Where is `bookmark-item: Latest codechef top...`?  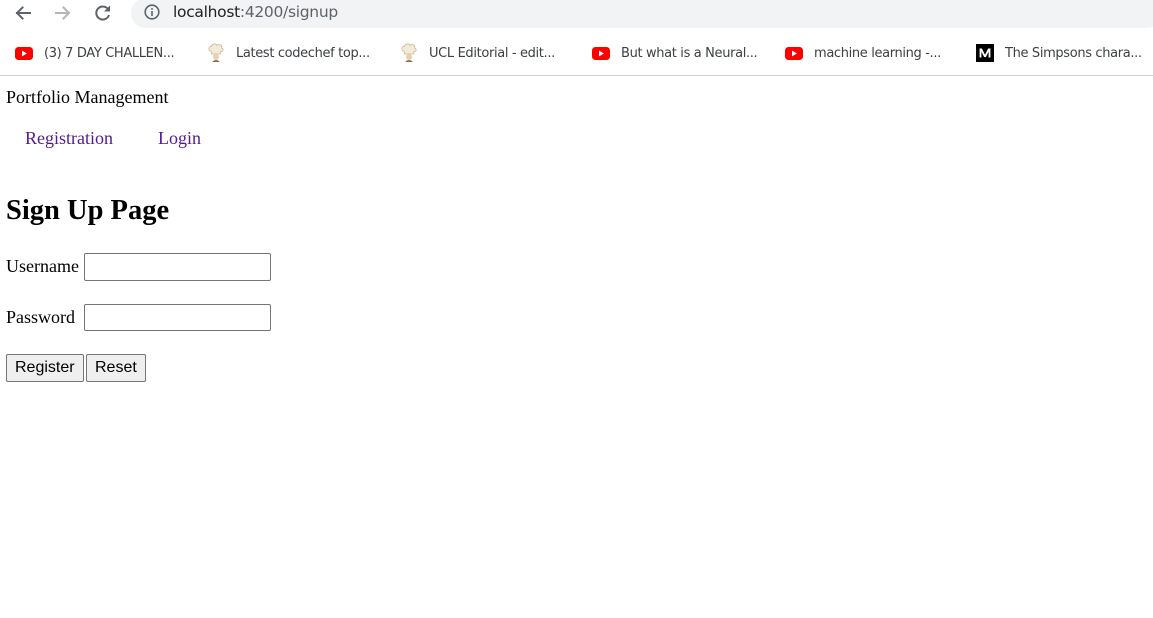 bookmark-item: Latest codechef top... is located at coordinates (288, 53).